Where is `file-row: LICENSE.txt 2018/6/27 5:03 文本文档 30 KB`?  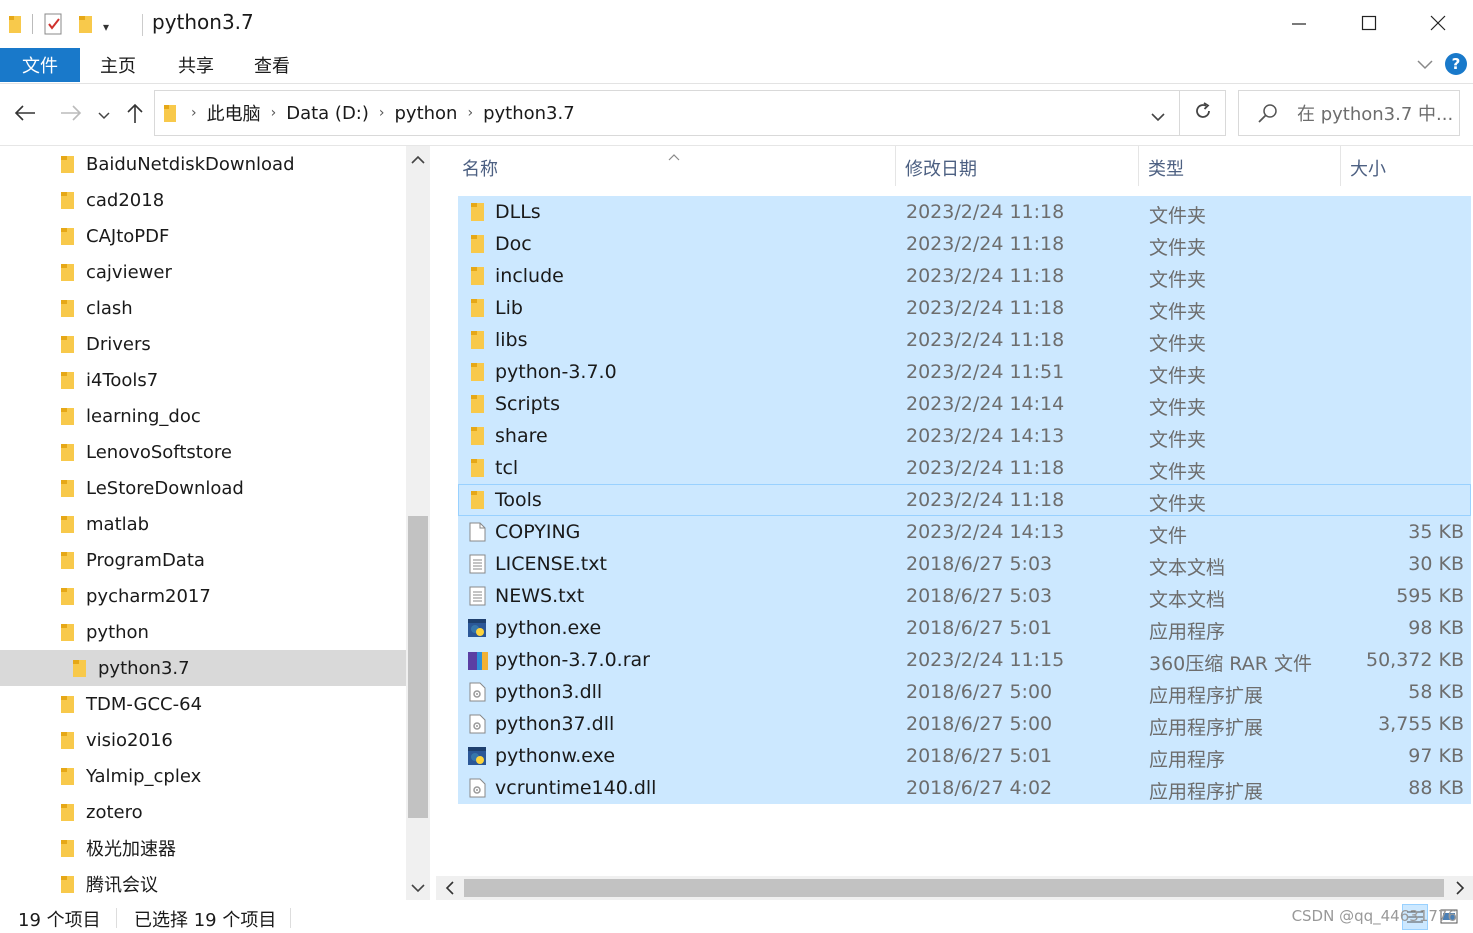
file-row: LICENSE.txt 2018/6/27 5:03 文本文档 30 KB is located at coordinates (964, 564).